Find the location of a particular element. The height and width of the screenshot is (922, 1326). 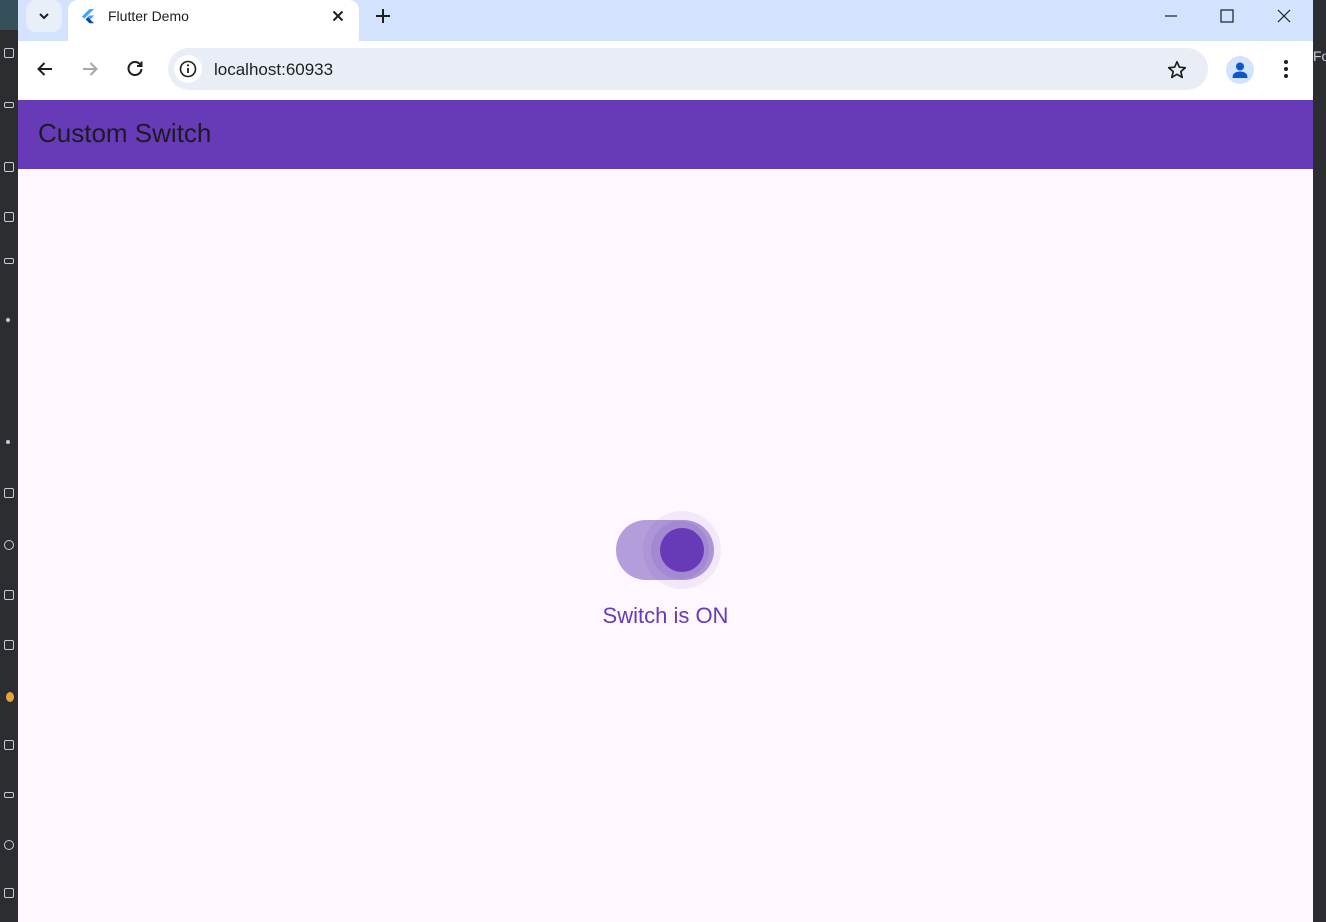

browser-toolbar: localhost:60933 is located at coordinates (665, 70).